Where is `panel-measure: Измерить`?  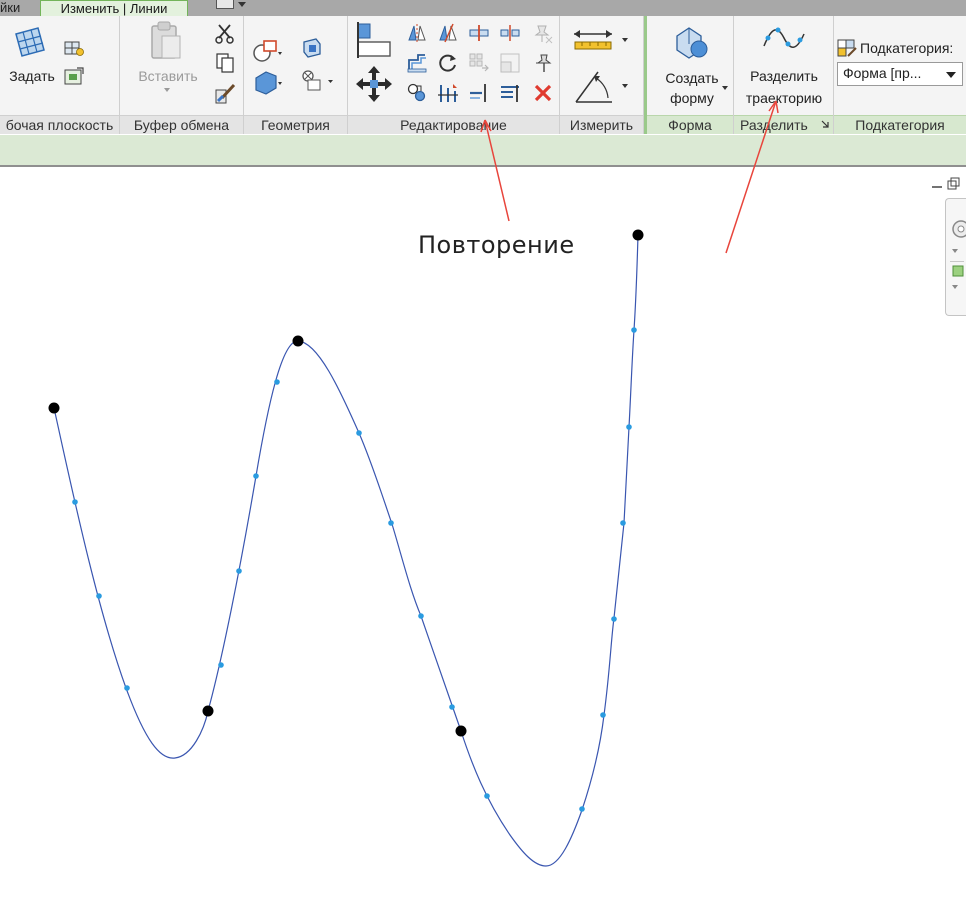 panel-measure: Измерить is located at coordinates (602, 75).